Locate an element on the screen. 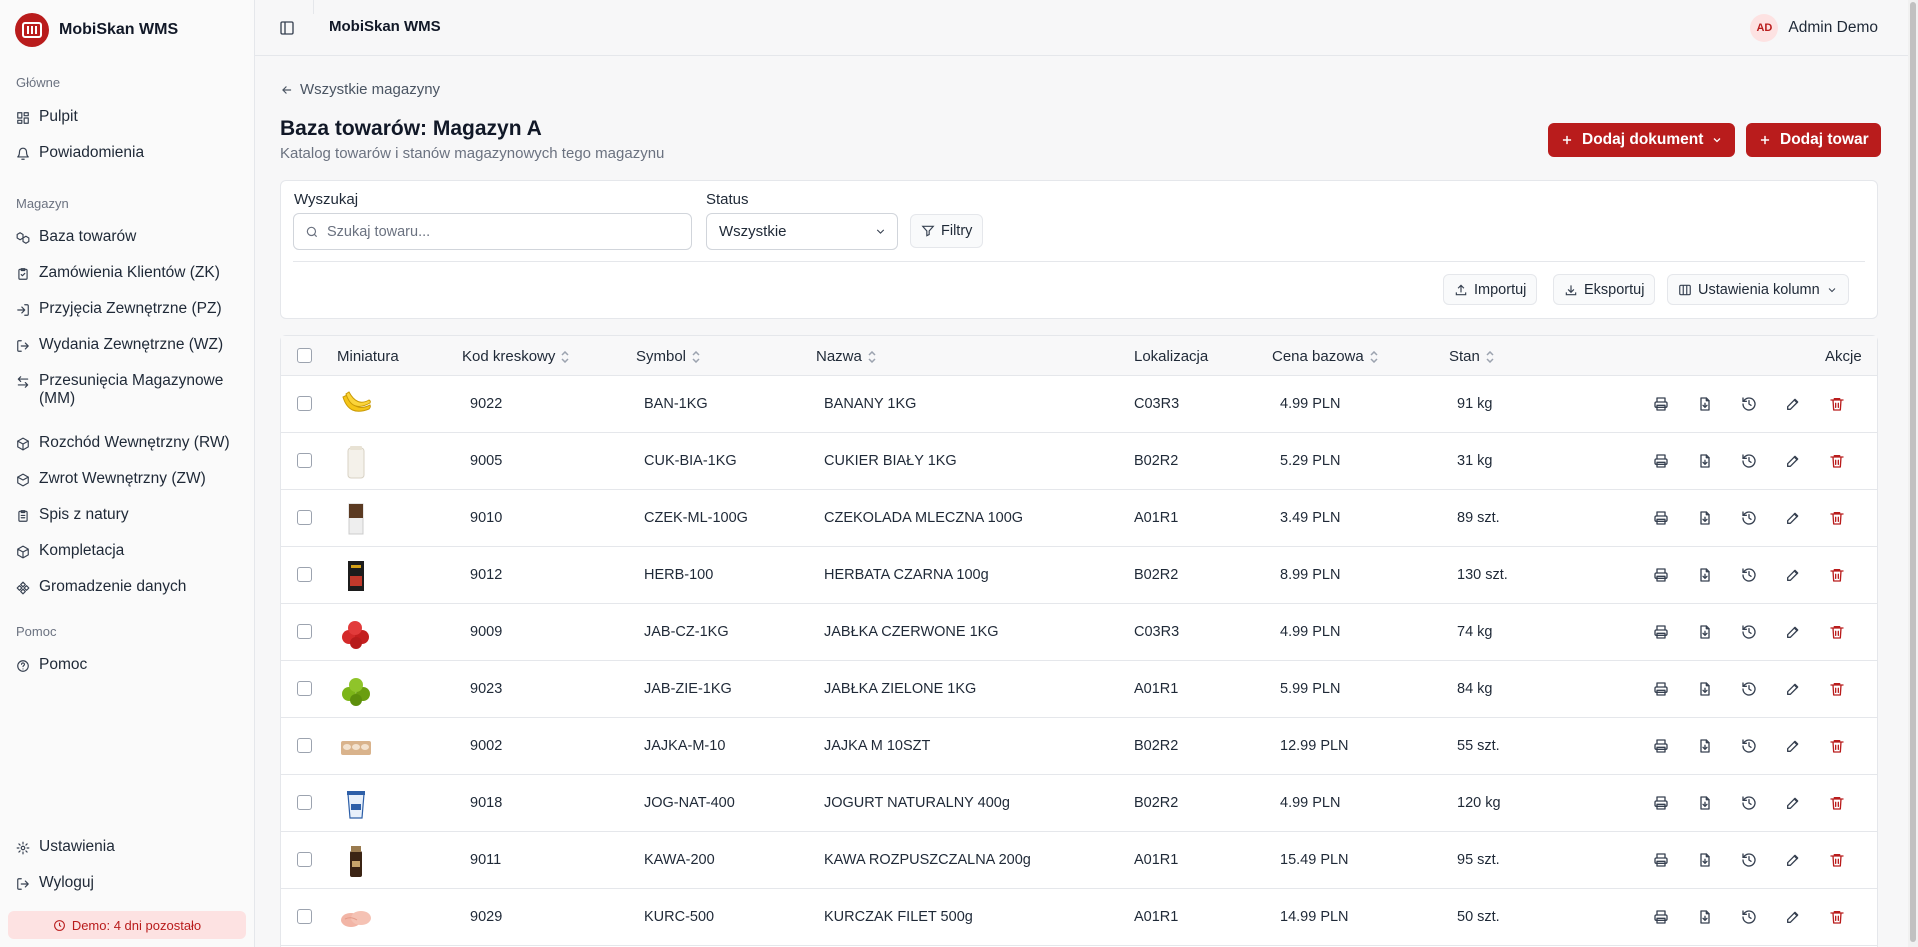 The height and width of the screenshot is (947, 1918). sidebar-item: Rozchód Wewnętrzny (RW) is located at coordinates (130, 443).